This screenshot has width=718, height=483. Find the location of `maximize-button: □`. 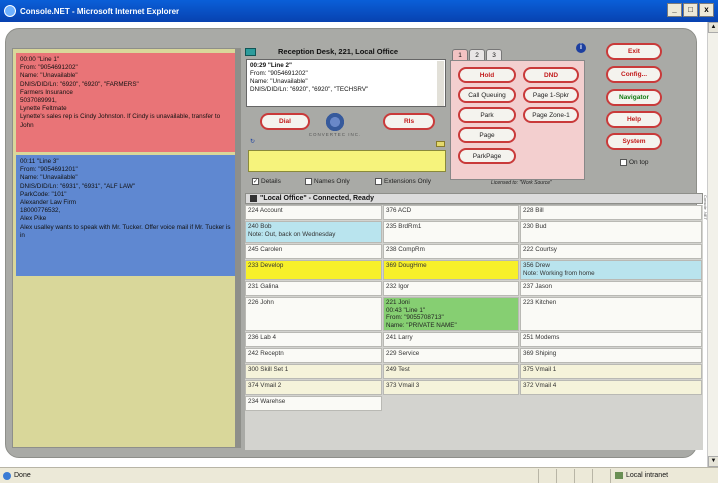

maximize-button: □ is located at coordinates (690, 10).